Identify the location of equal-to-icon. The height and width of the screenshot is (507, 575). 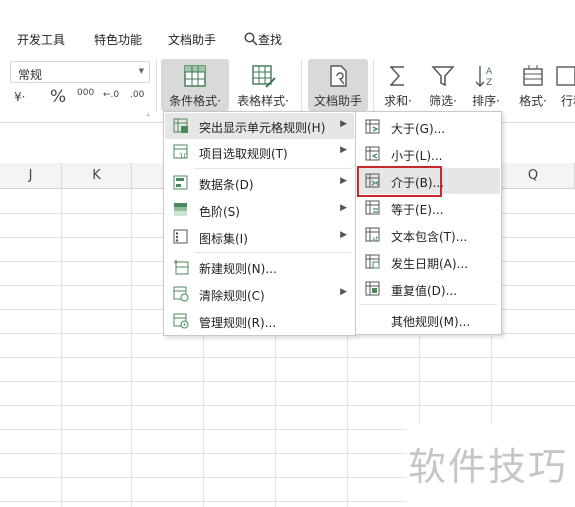
(372, 207).